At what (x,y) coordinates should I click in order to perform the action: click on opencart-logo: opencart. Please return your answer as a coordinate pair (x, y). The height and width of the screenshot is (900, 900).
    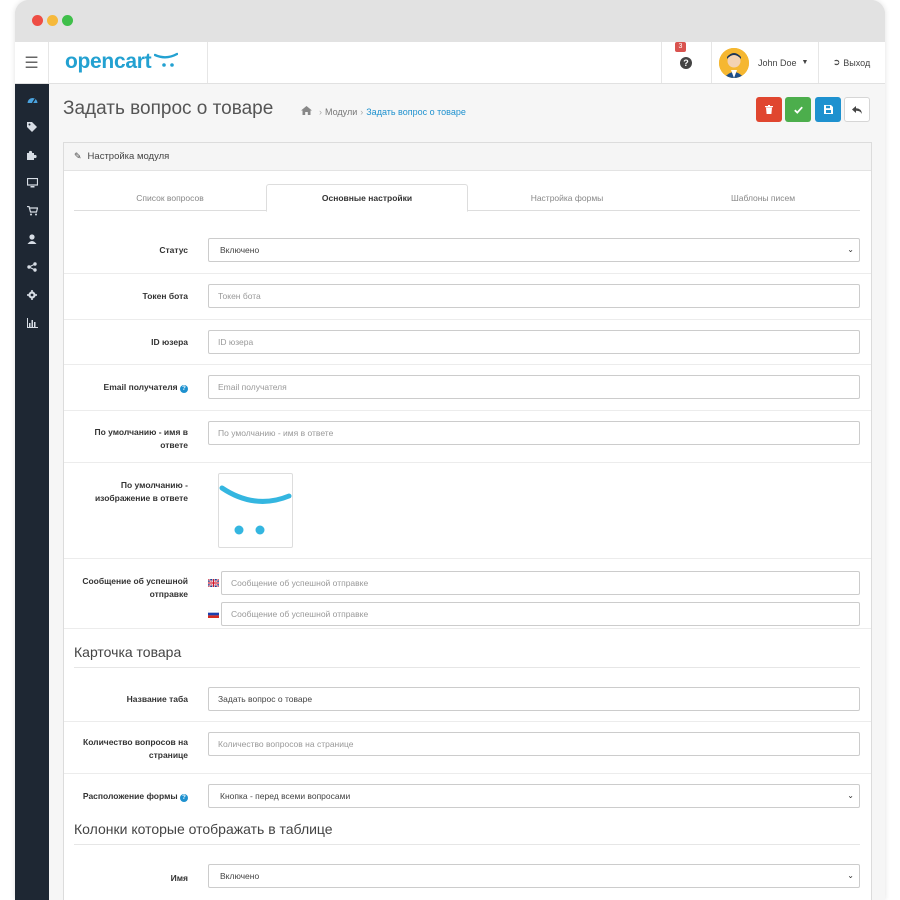
    Looking at the image, I should click on (122, 62).